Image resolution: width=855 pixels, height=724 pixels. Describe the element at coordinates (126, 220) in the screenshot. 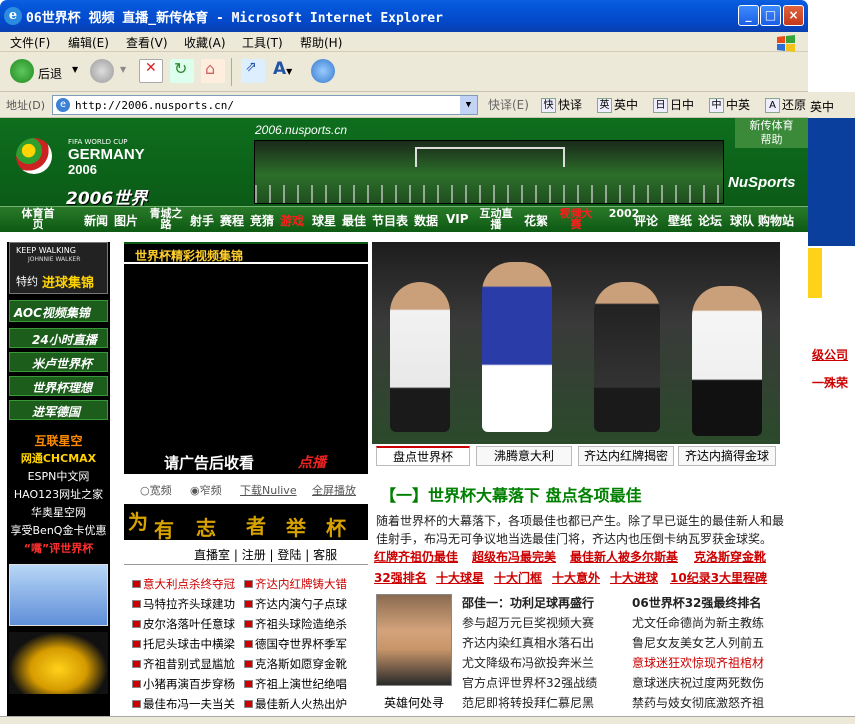

I see `nav-item: 图片` at that location.